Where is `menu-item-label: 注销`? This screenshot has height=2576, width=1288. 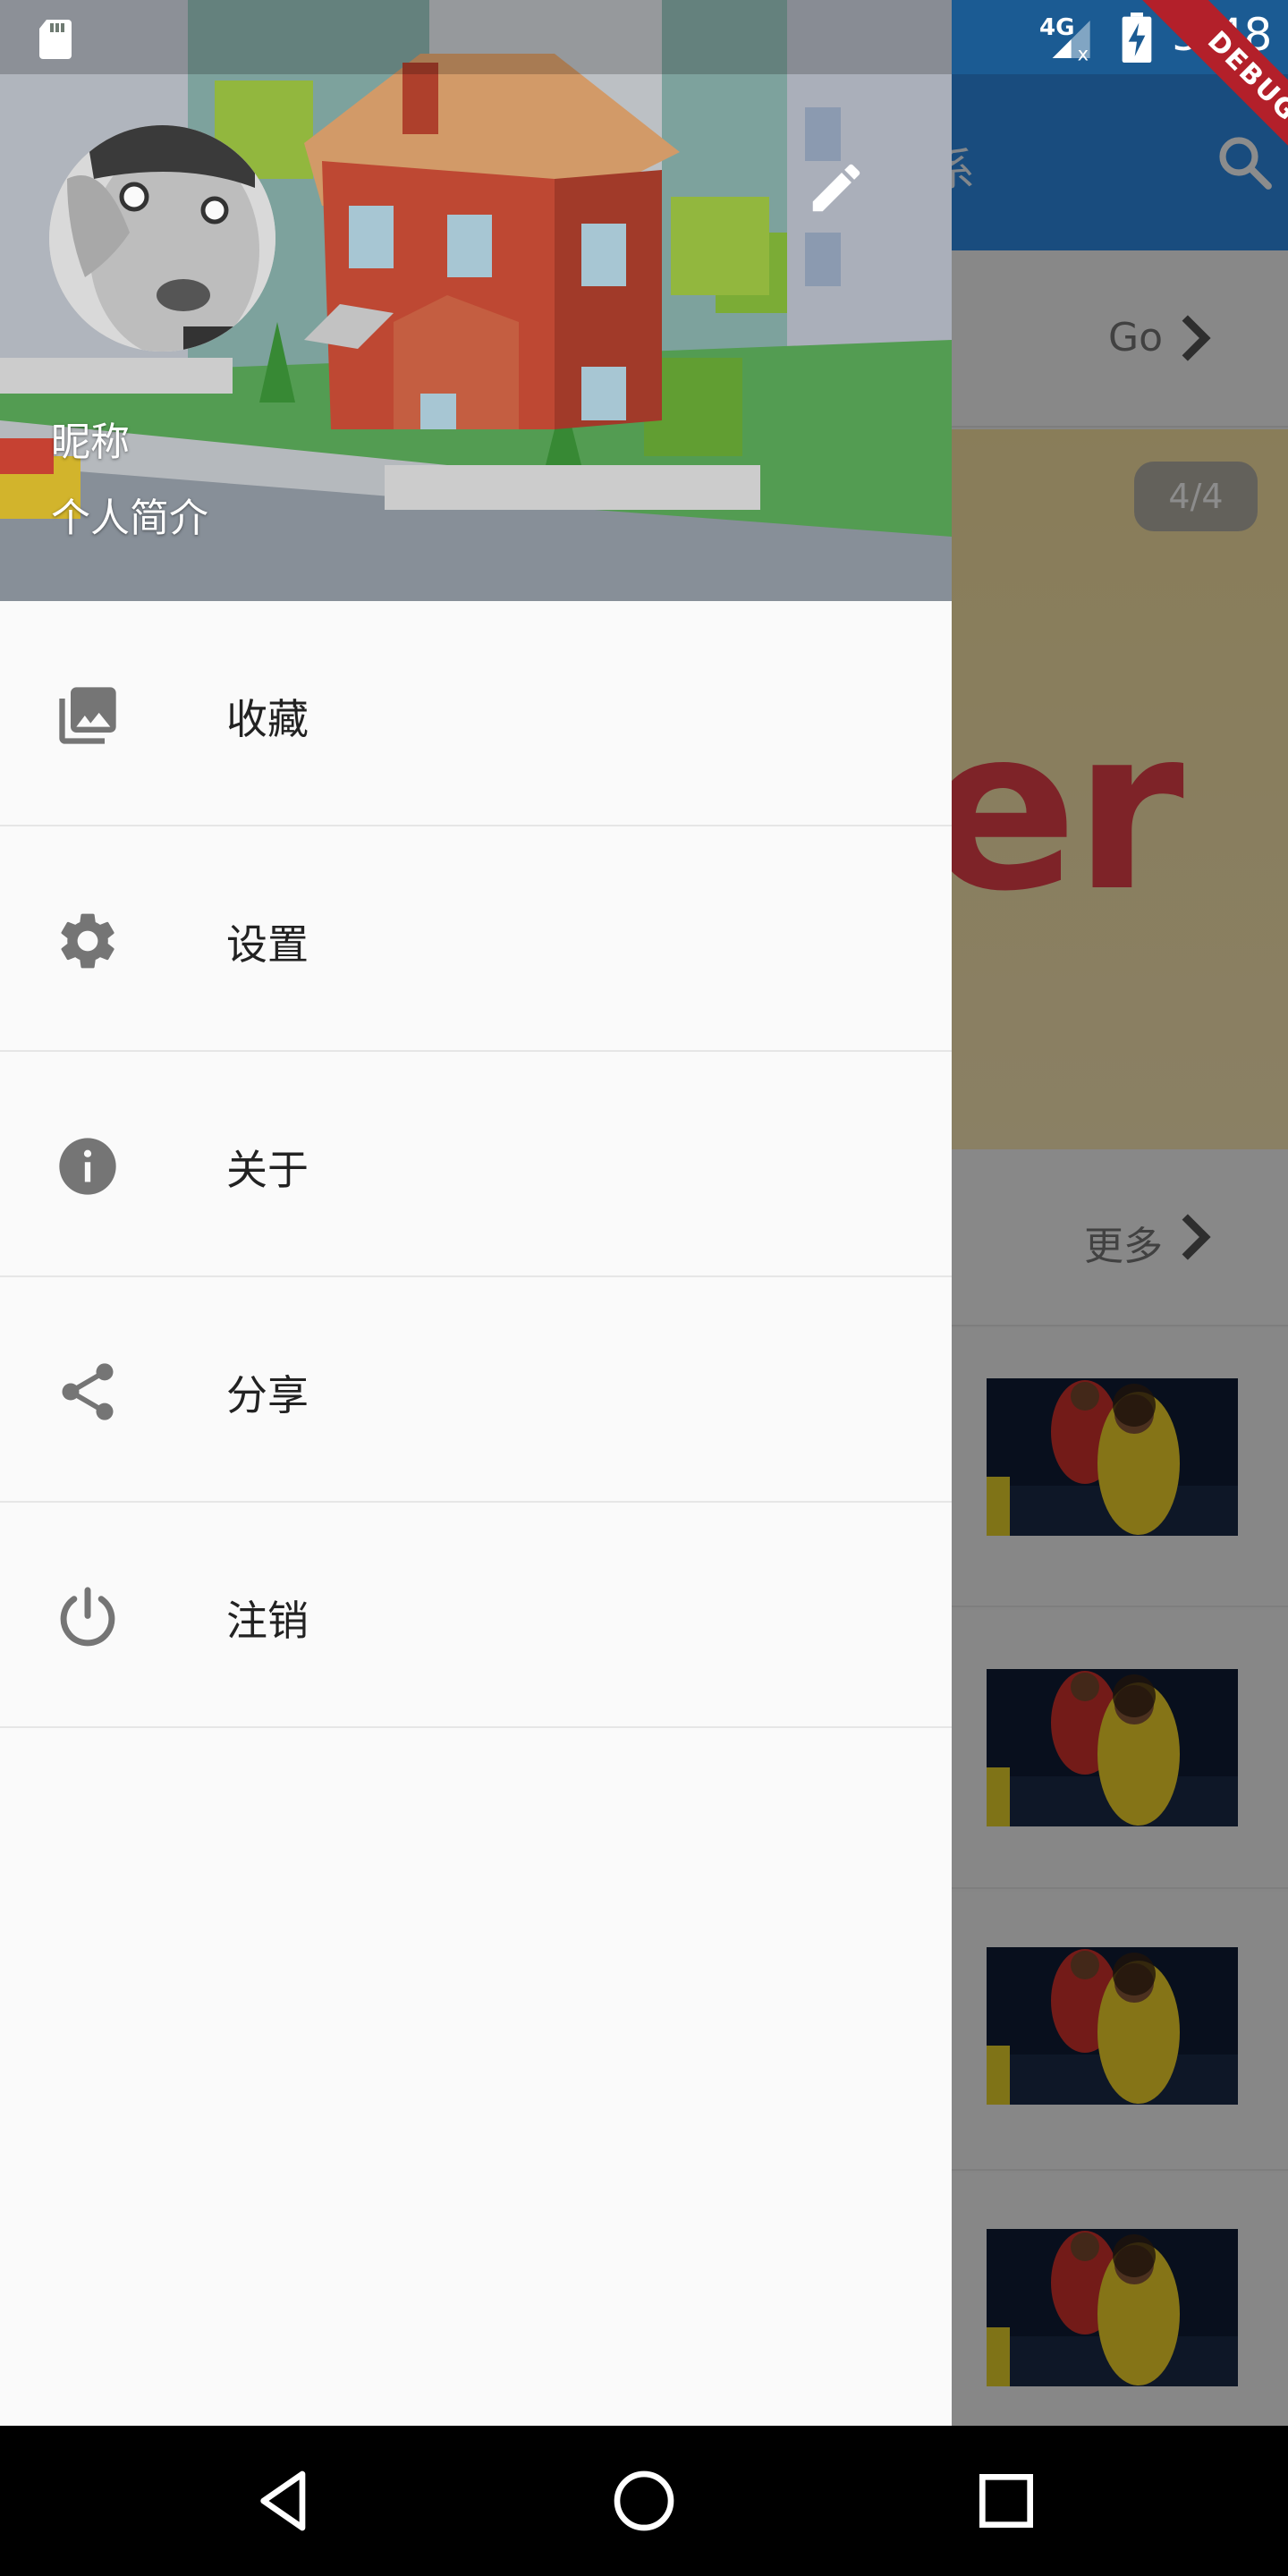
menu-item-label: 注销 is located at coordinates (267, 1621).